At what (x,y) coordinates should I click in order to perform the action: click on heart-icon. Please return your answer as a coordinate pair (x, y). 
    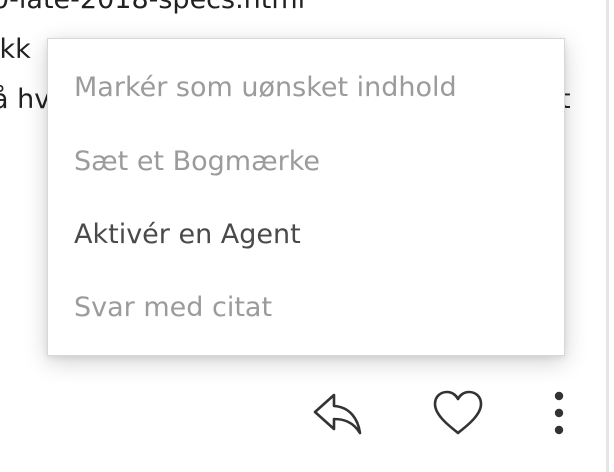
    Looking at the image, I should click on (458, 415).